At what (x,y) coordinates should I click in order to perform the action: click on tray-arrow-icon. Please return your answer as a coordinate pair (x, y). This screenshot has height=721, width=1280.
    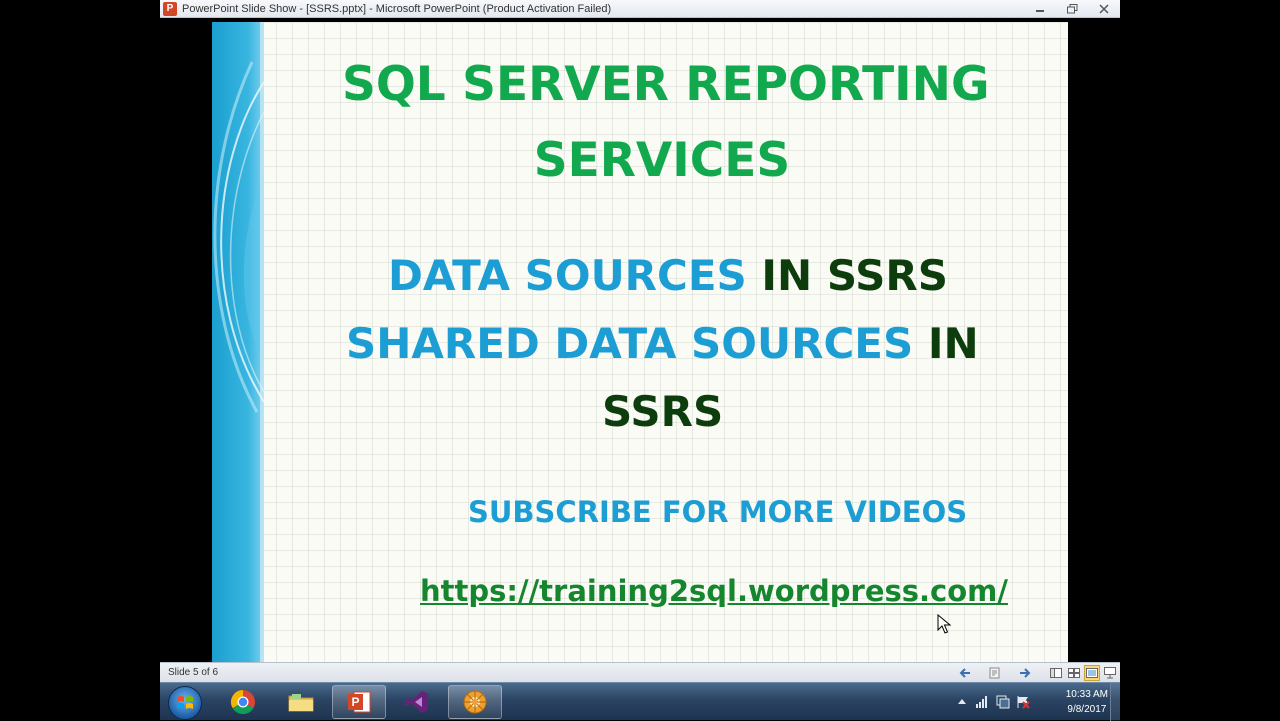
    Looking at the image, I should click on (962, 701).